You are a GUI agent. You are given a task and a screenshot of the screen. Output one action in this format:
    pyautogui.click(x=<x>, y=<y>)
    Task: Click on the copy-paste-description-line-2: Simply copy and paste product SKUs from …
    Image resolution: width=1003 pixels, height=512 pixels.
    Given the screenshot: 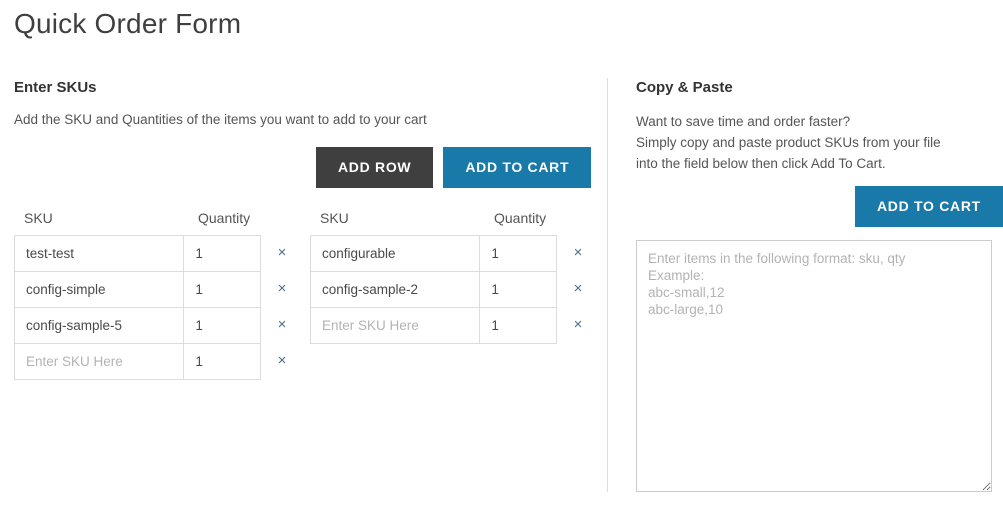 What is the action you would take?
    pyautogui.click(x=788, y=142)
    